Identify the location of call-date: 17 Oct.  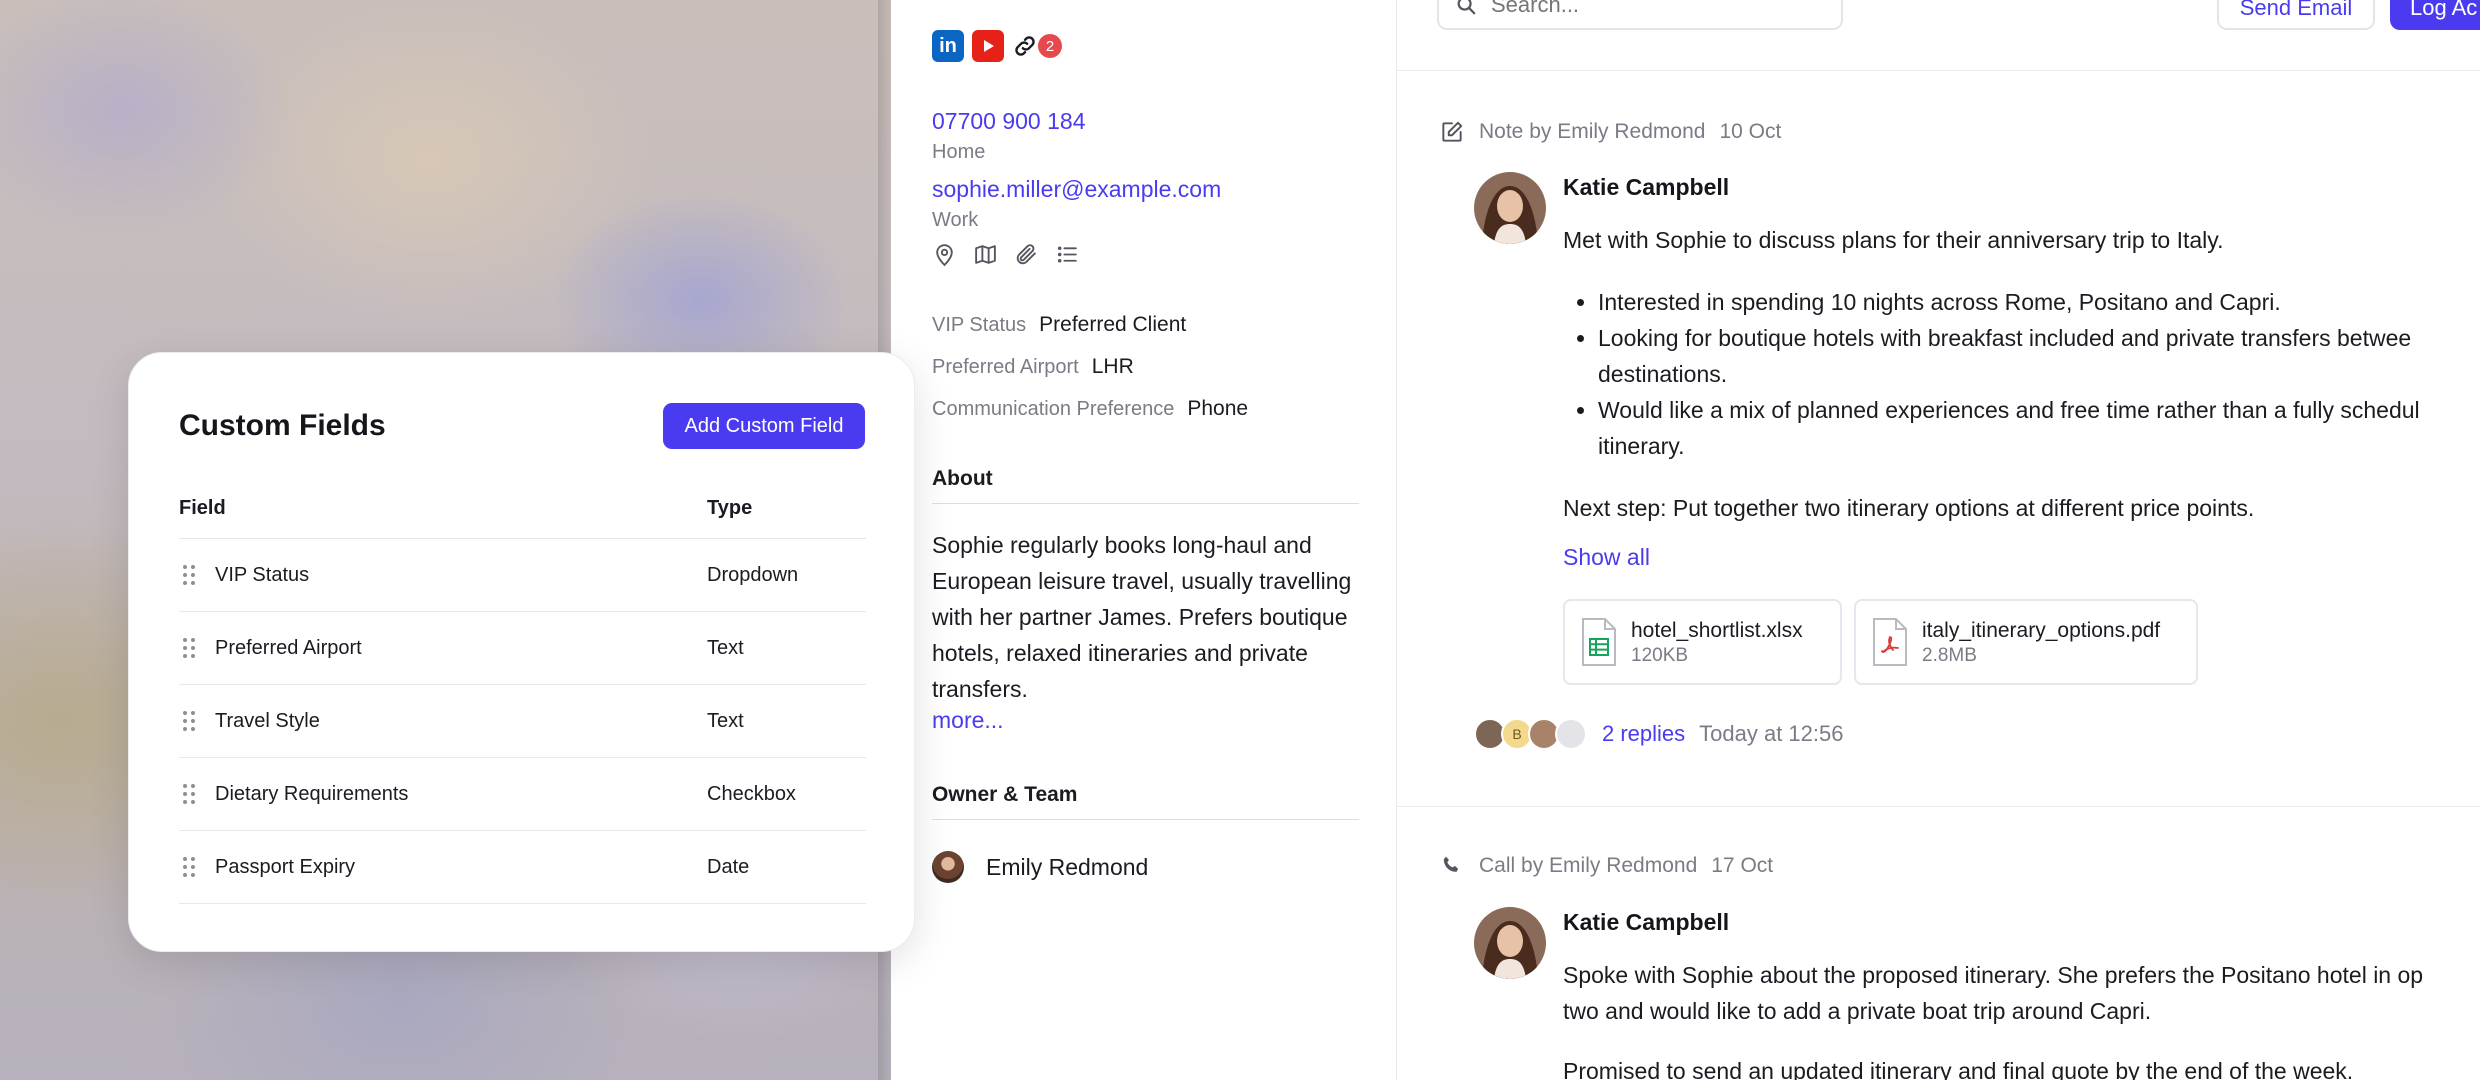
(1742, 865).